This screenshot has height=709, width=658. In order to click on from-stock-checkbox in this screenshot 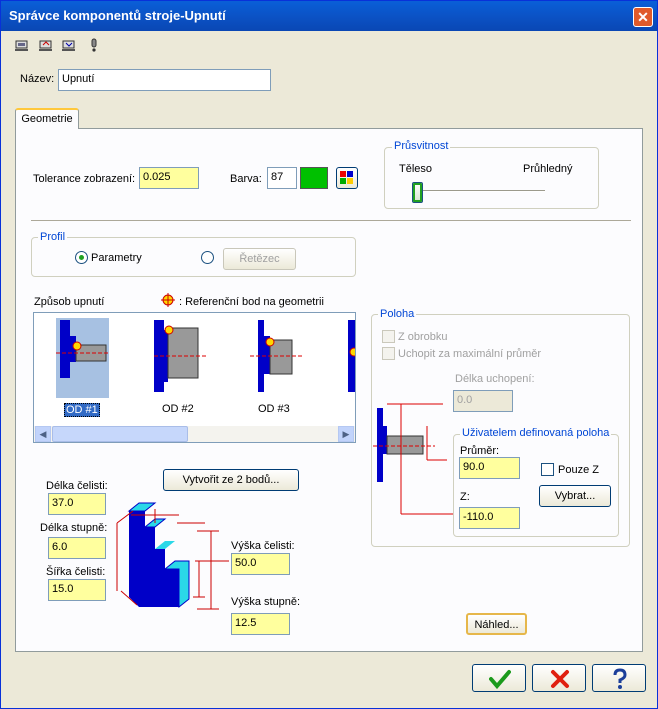, I will do `click(388, 336)`.